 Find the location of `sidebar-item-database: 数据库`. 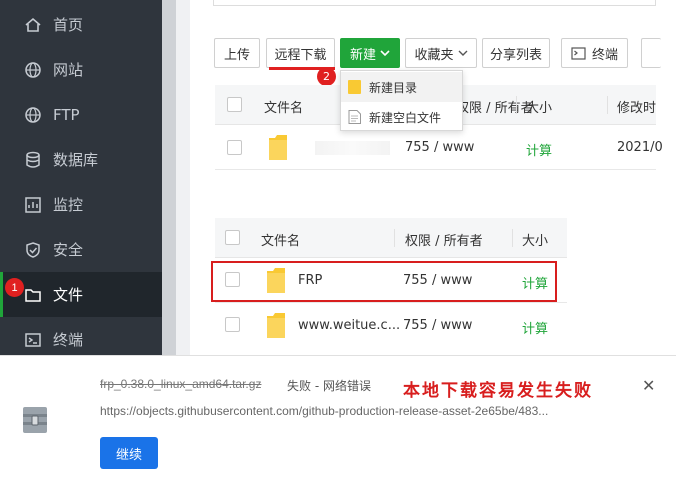

sidebar-item-database: 数据库 is located at coordinates (81, 159).